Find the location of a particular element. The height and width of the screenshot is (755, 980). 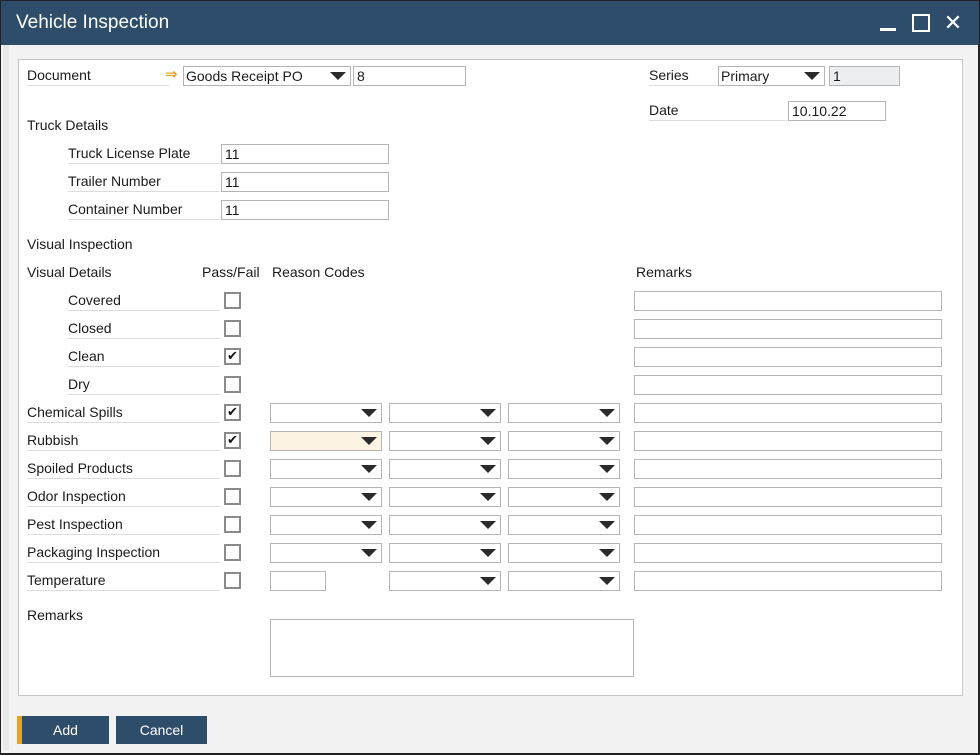

close-button: ✕ is located at coordinates (953, 23).